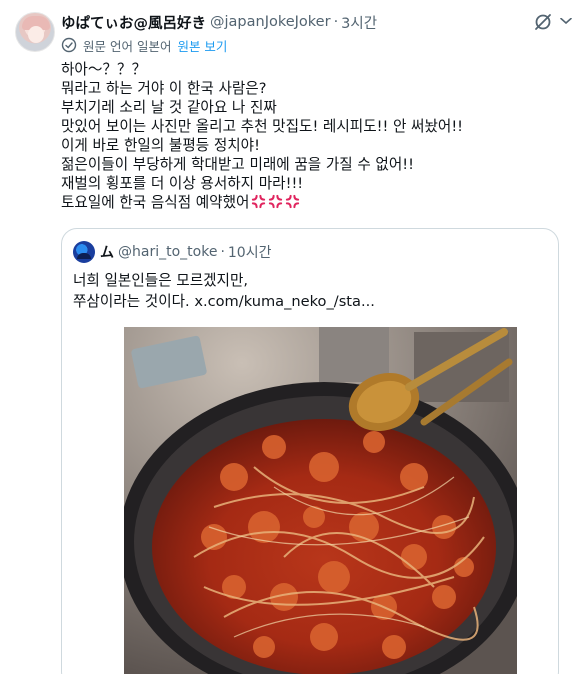 This screenshot has height=674, width=572. I want to click on chevron-down-icon, so click(566, 21).